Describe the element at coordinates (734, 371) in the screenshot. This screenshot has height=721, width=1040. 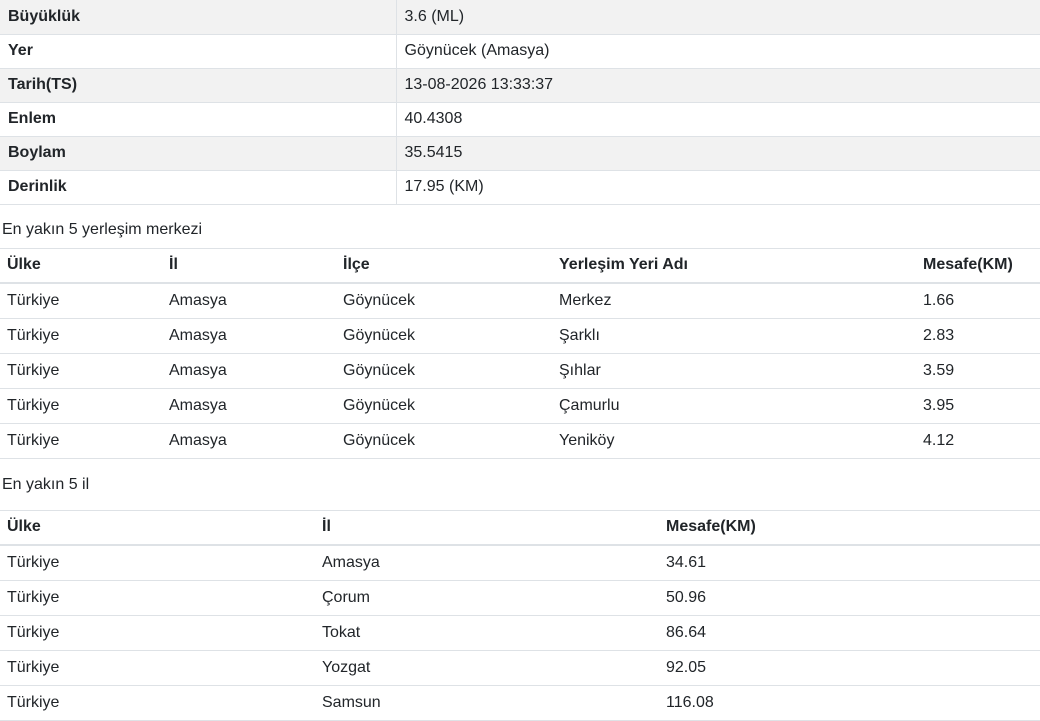
I see `cell-settlement: Şıhlar` at that location.